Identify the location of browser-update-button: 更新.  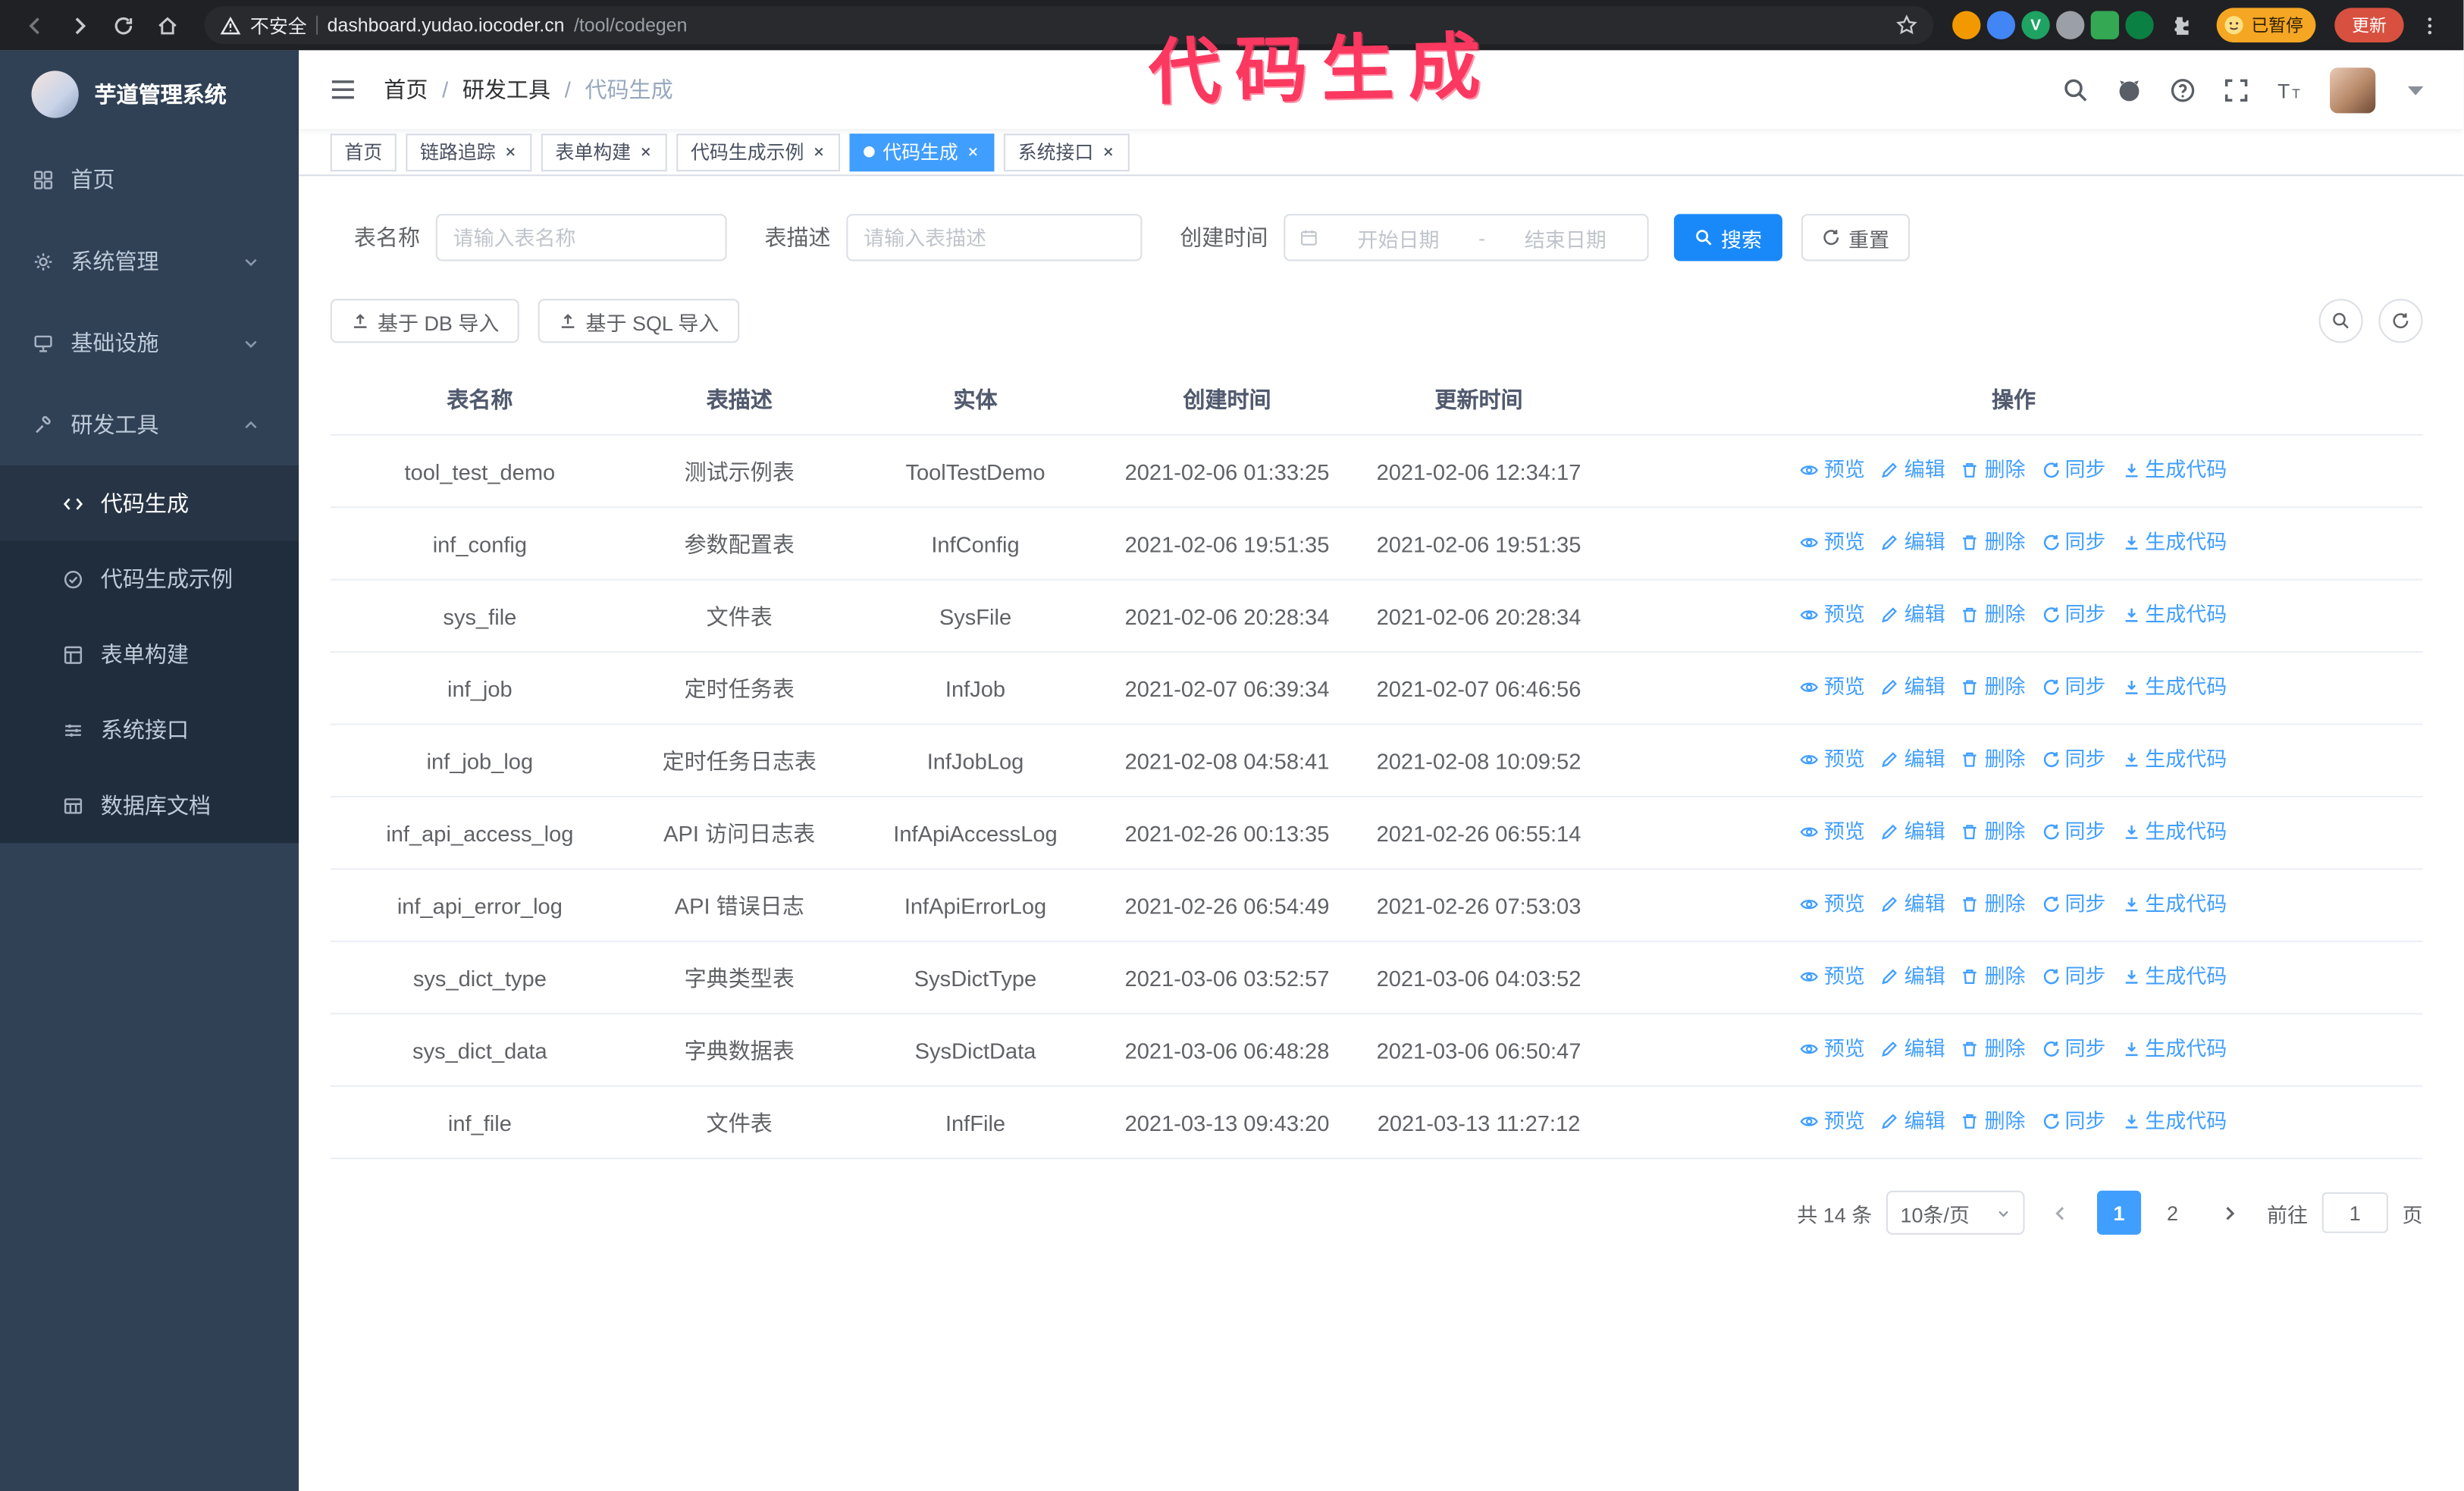
(2369, 25).